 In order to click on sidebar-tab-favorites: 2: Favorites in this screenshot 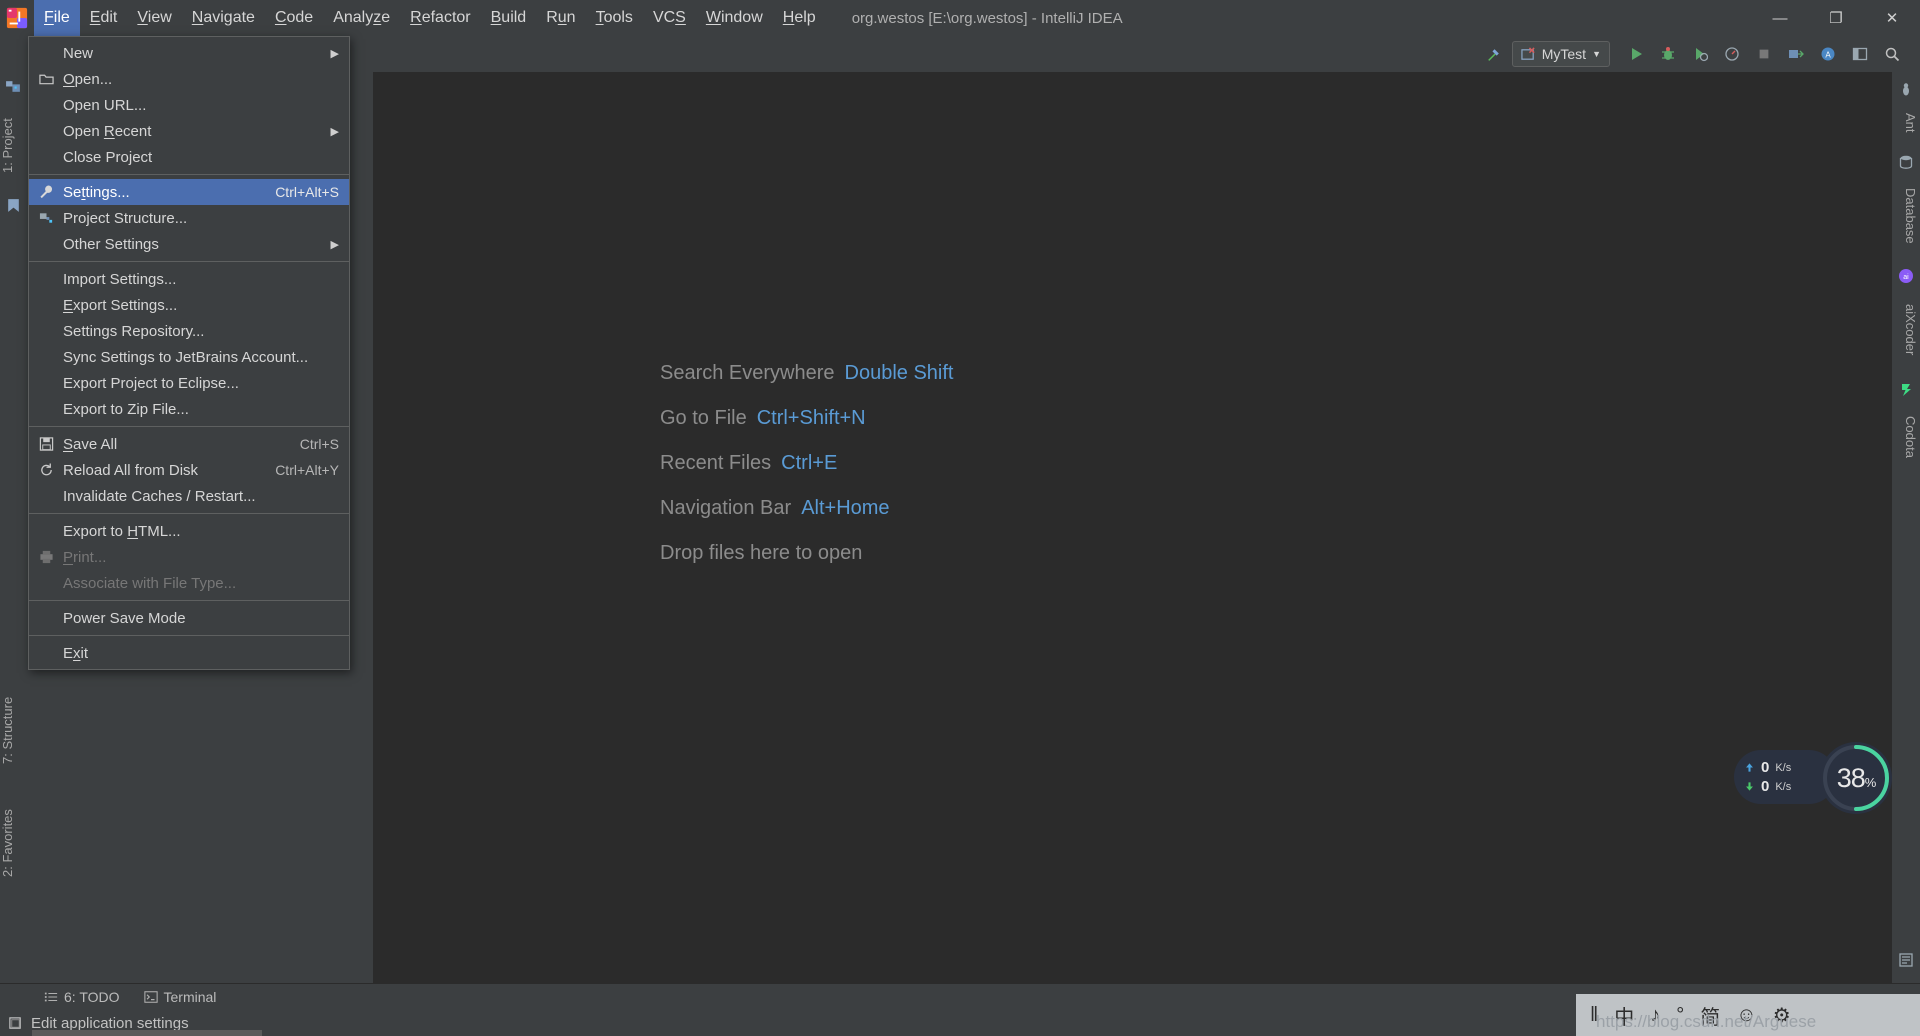, I will do `click(13, 843)`.